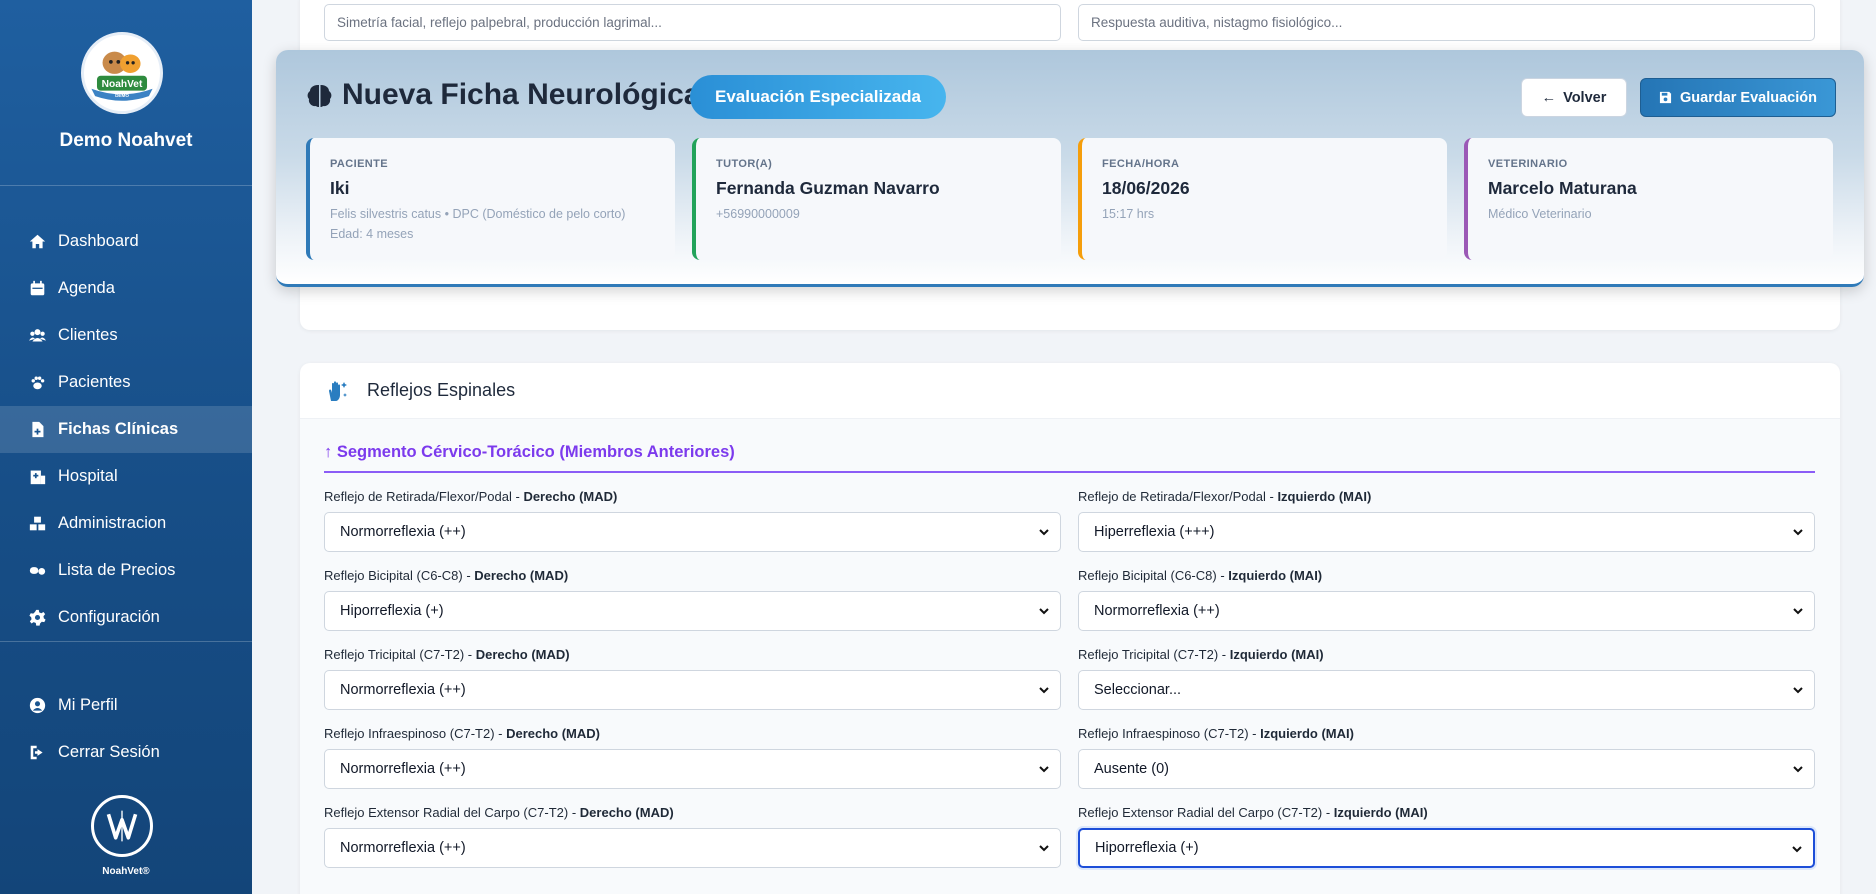  I want to click on logo-sub-text: DEMO, so click(122, 95).